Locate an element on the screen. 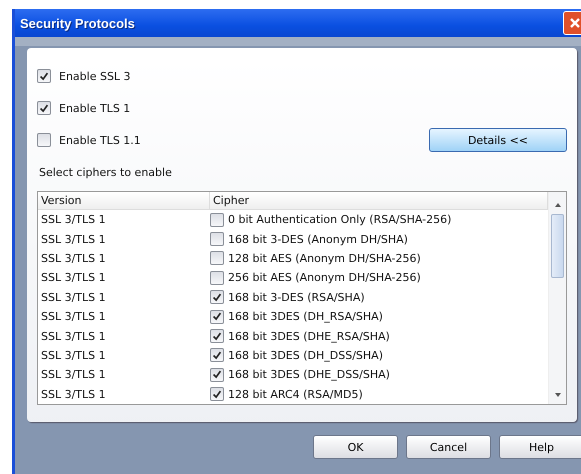 This screenshot has width=581, height=474. details-button: Details << is located at coordinates (498, 140).